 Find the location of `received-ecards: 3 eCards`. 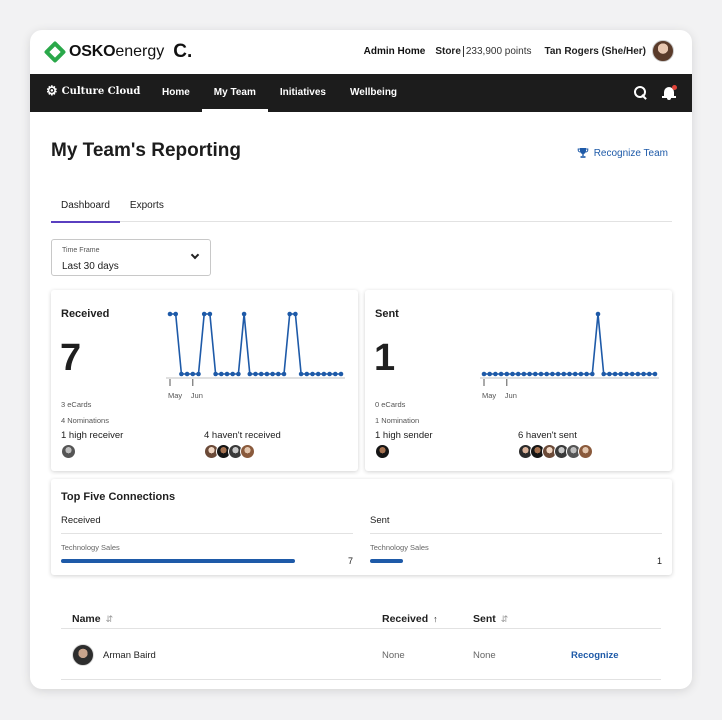

received-ecards: 3 eCards is located at coordinates (76, 404).